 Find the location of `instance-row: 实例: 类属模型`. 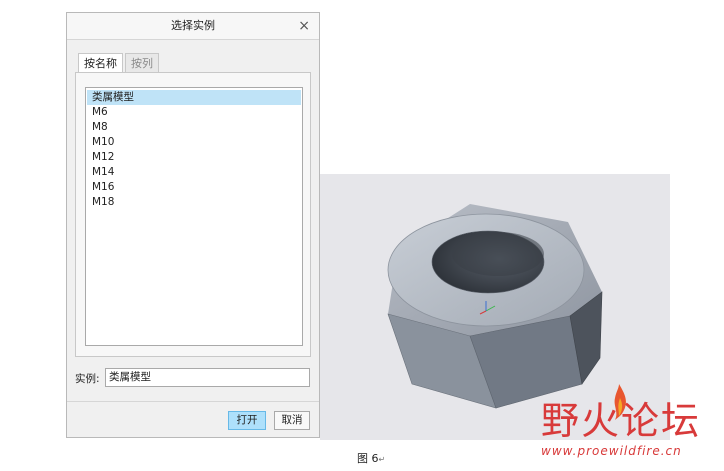

instance-row: 实例: 类属模型 is located at coordinates (193, 378).